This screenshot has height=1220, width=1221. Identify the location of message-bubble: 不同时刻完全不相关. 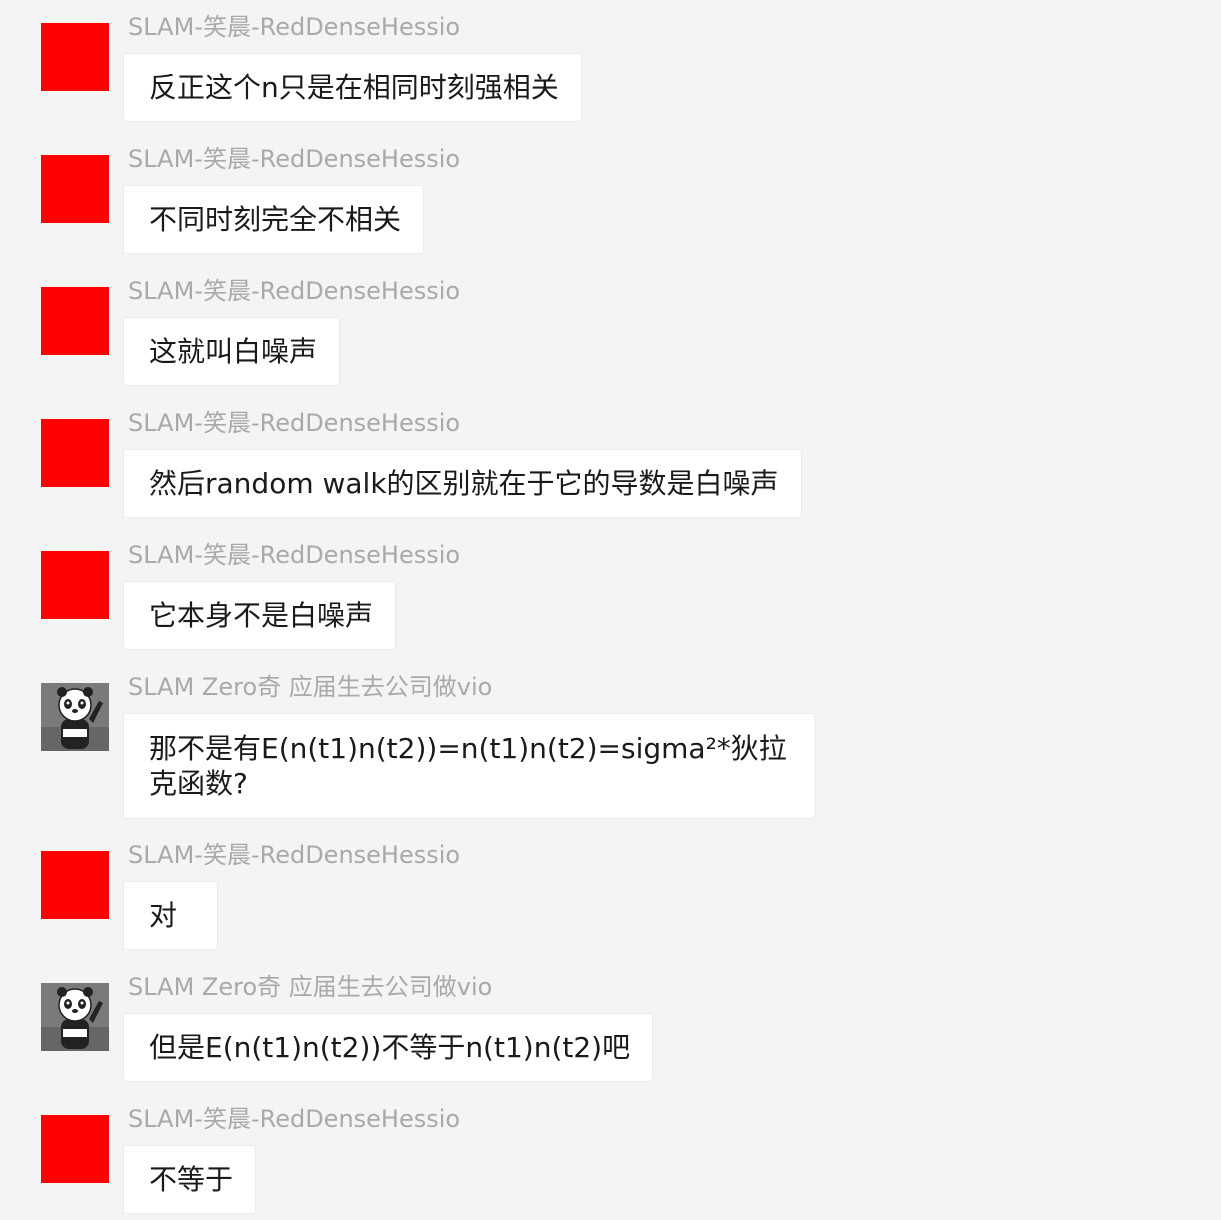
(274, 219).